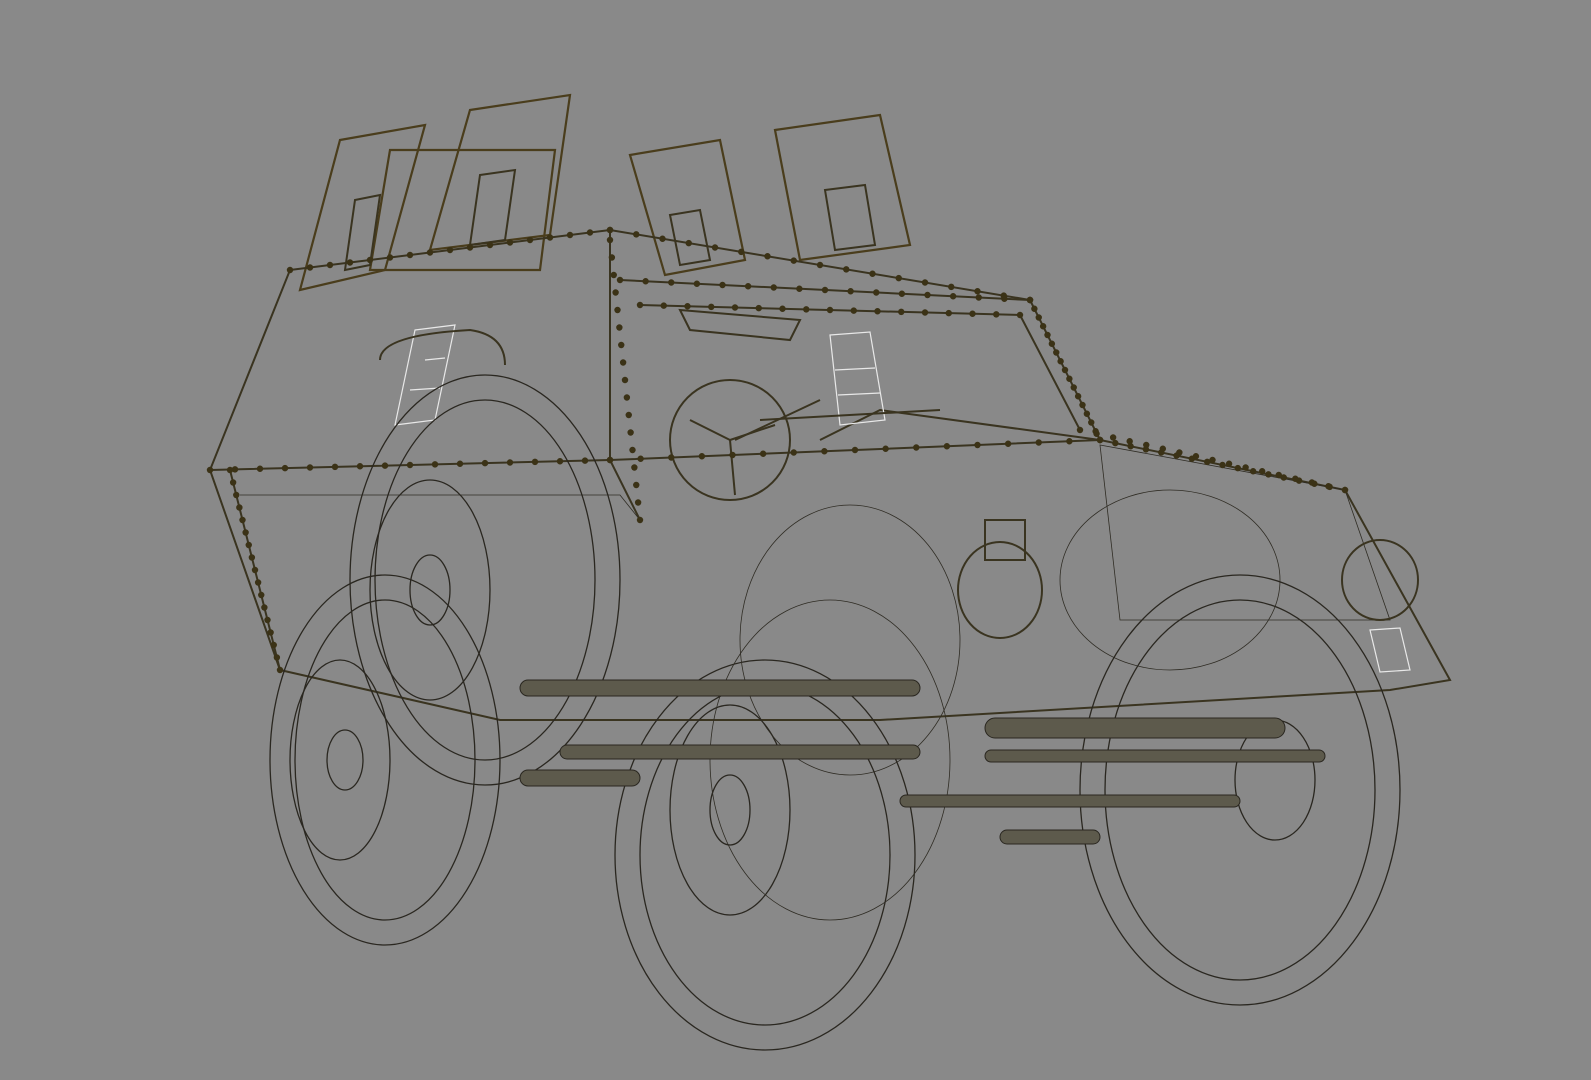 The image size is (1591, 1080). What do you see at coordinates (1240, 790) in the screenshot?
I see `right-front-wheel` at bounding box center [1240, 790].